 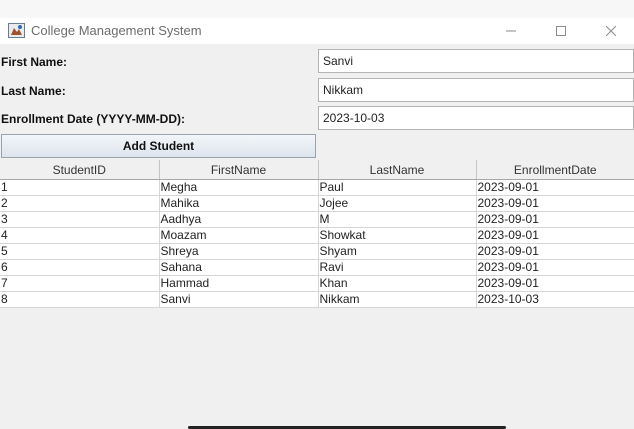 What do you see at coordinates (238, 299) in the screenshot?
I see `cell-first-name: Sanvi` at bounding box center [238, 299].